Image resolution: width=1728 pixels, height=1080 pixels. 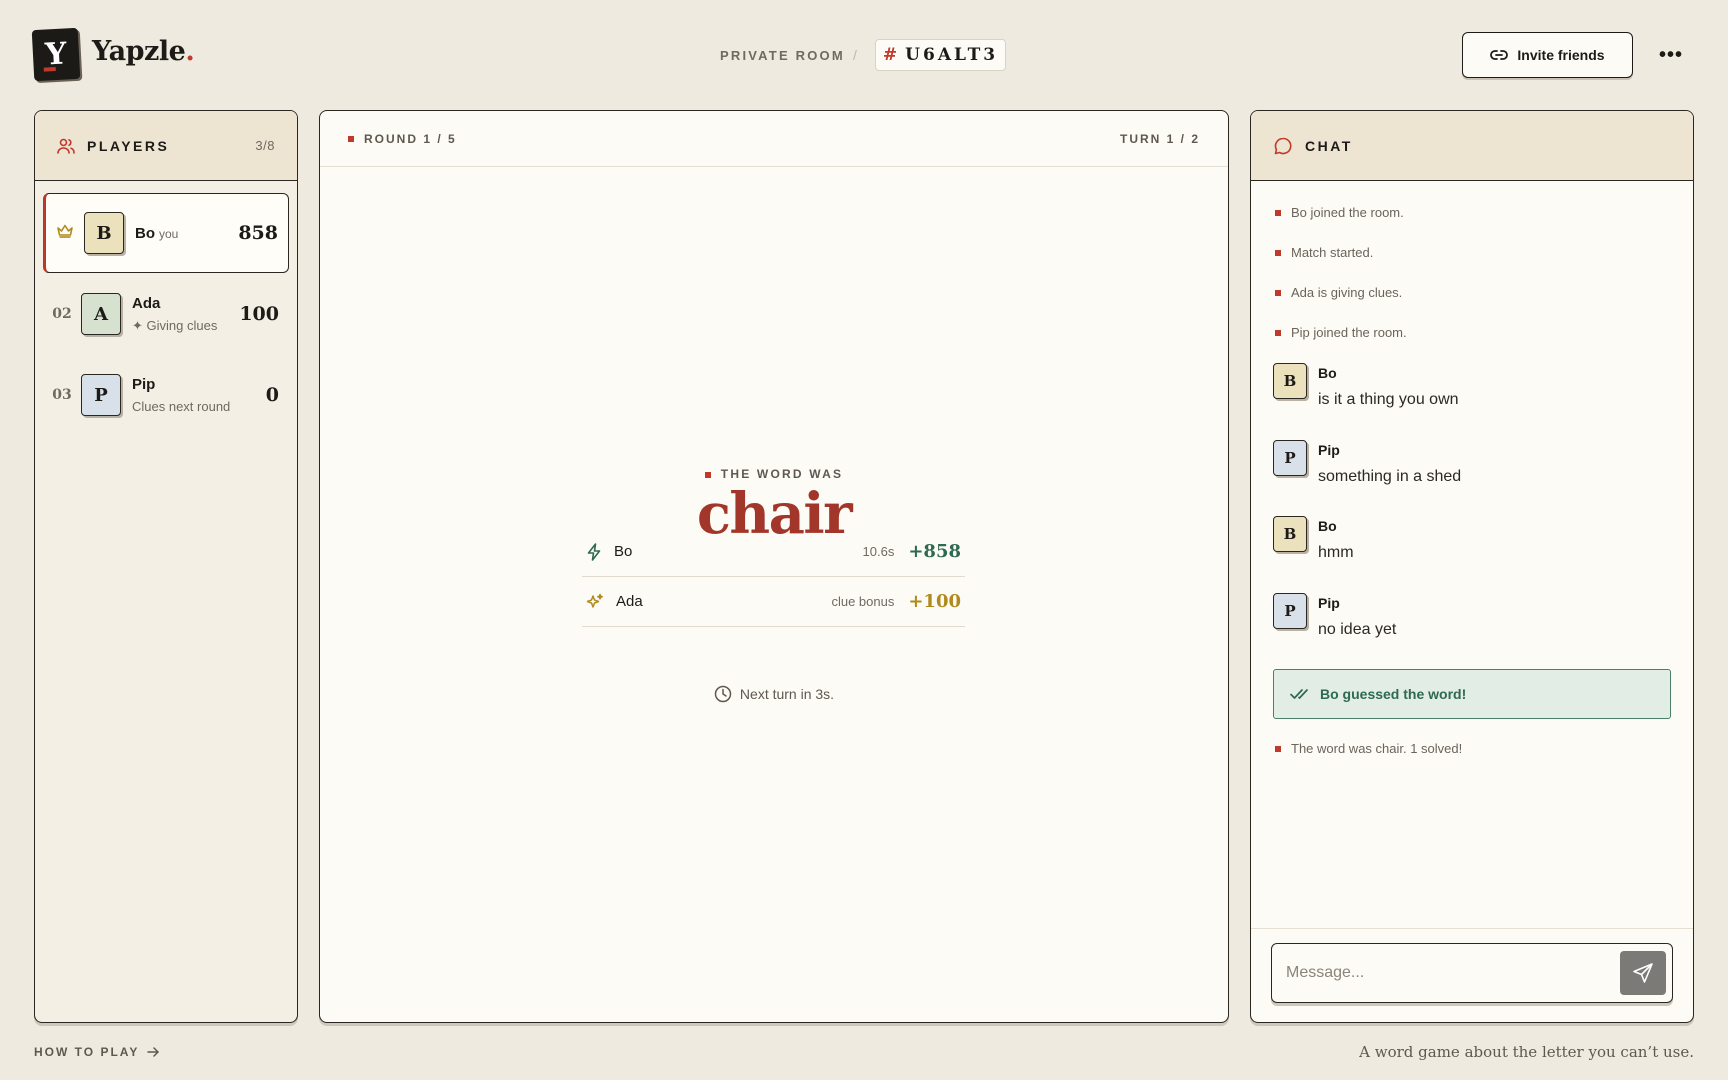 What do you see at coordinates (199, 395) in the screenshot?
I see `player-info: Pip Clues next round` at bounding box center [199, 395].